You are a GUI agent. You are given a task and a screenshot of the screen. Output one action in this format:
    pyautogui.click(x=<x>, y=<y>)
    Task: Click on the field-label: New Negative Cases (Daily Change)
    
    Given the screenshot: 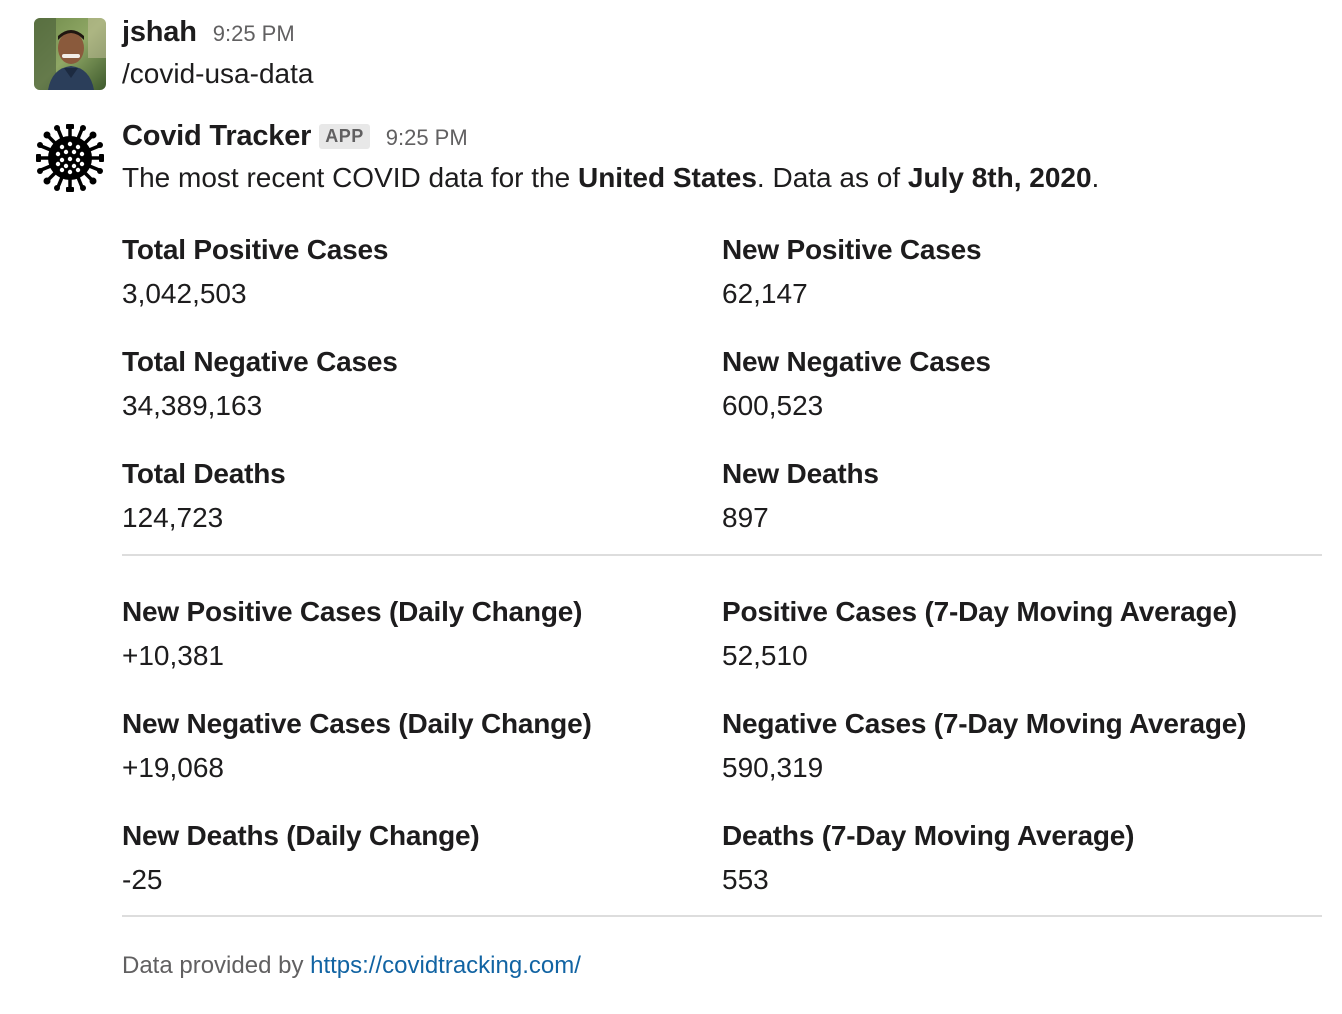 What is the action you would take?
    pyautogui.click(x=357, y=723)
    